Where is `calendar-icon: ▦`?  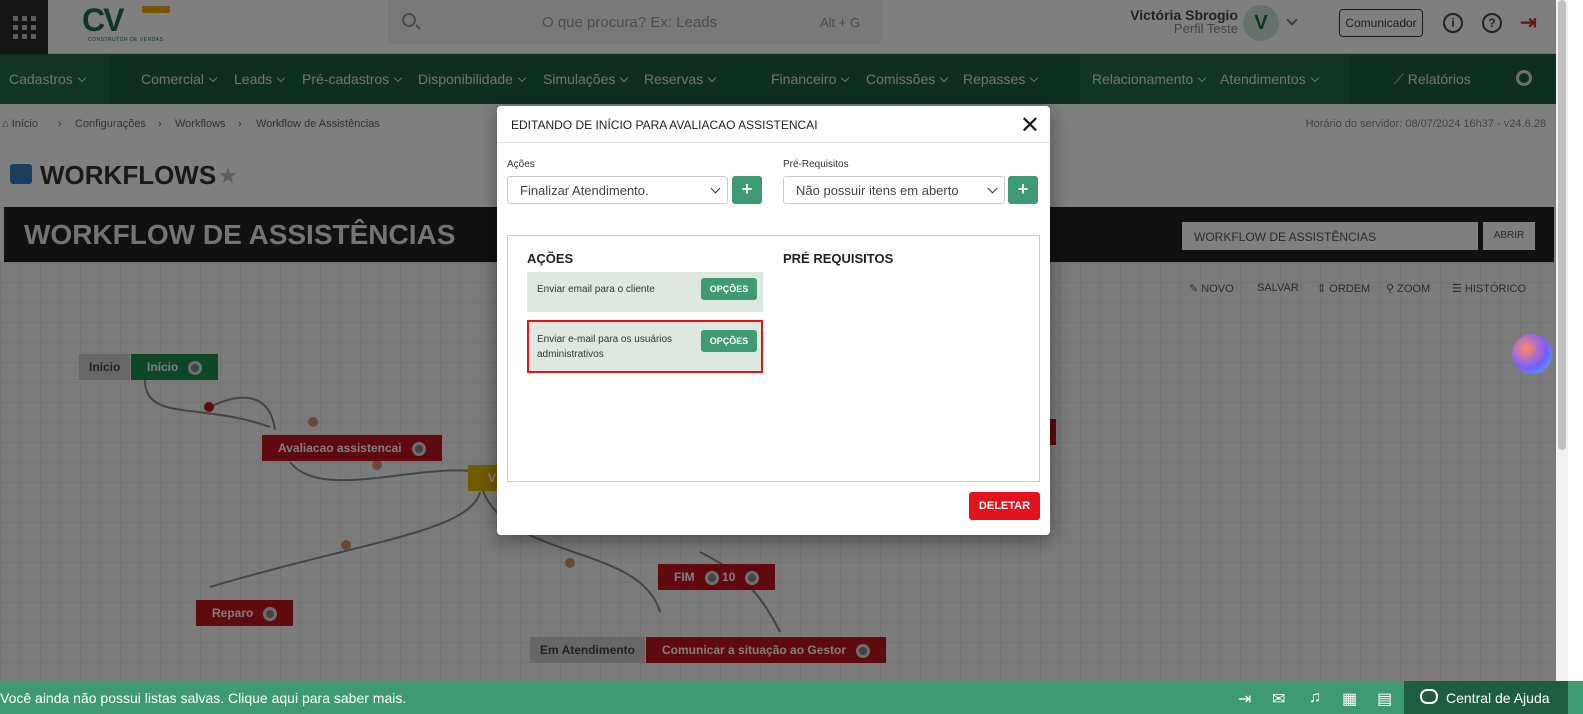
calendar-icon: ▦ is located at coordinates (1349, 699).